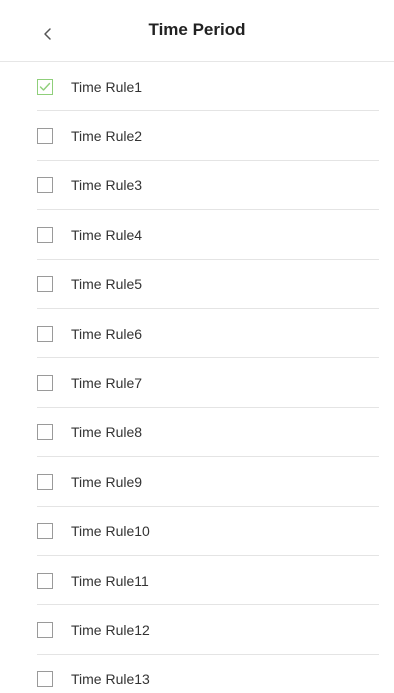 The height and width of the screenshot is (693, 394). I want to click on checkmark-icon, so click(45, 86).